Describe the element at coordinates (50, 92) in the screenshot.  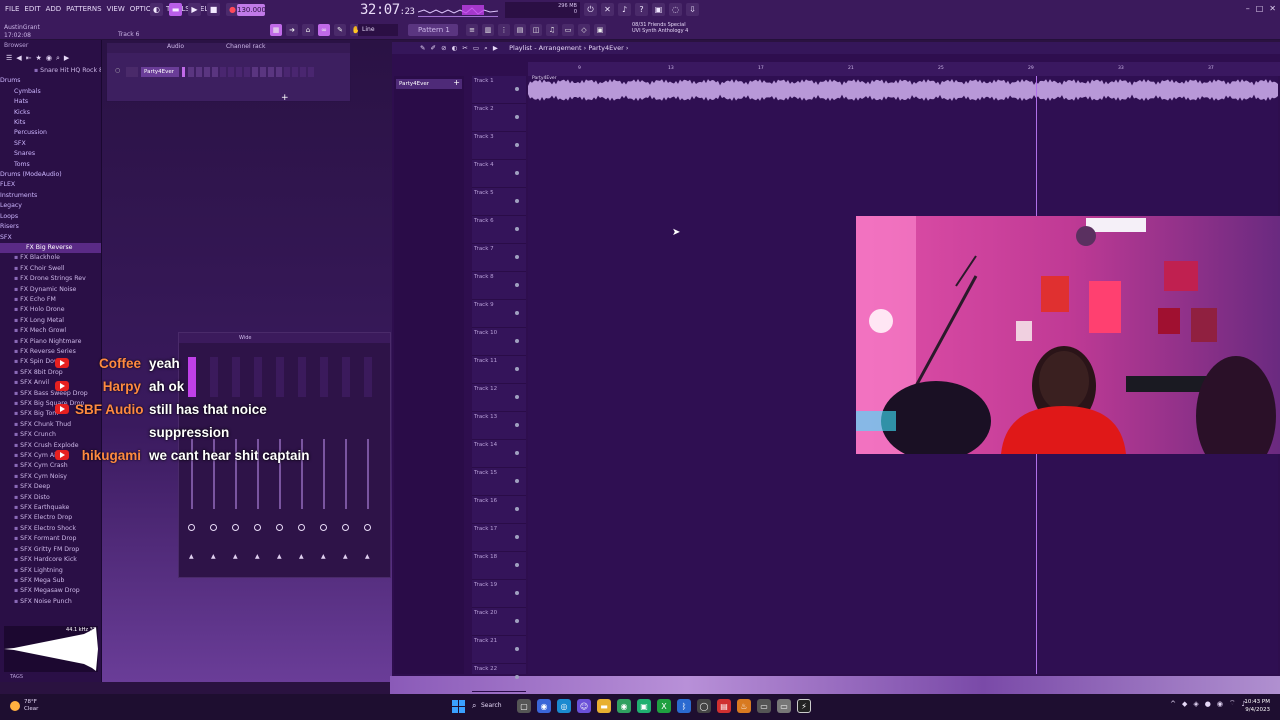
I see `browser-subfolder: Cymbals` at that location.